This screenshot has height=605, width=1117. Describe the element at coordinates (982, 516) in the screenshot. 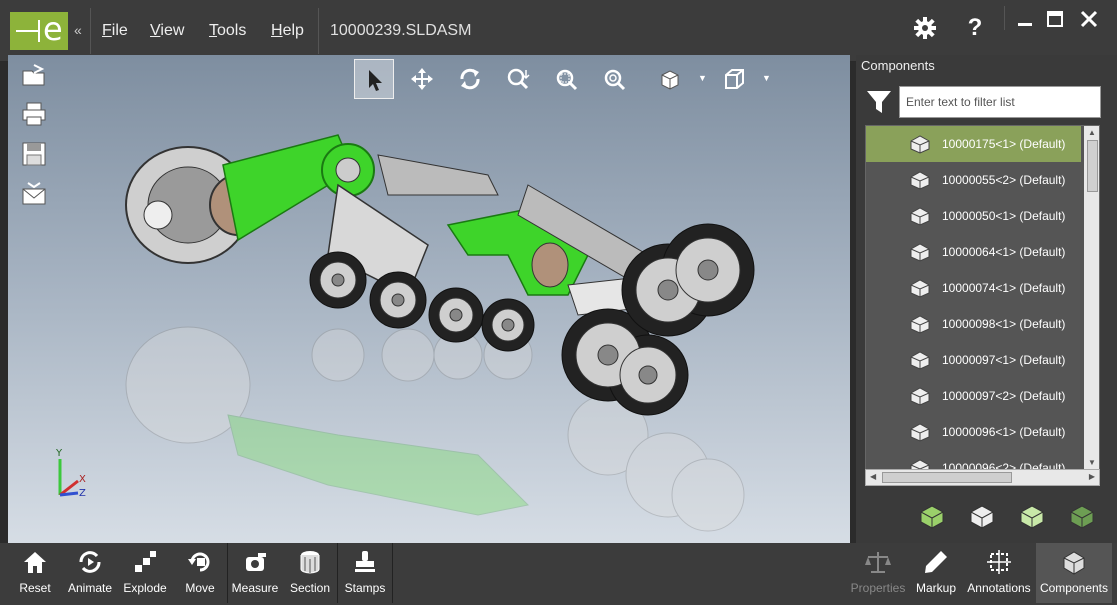

I see `hide-icon` at that location.